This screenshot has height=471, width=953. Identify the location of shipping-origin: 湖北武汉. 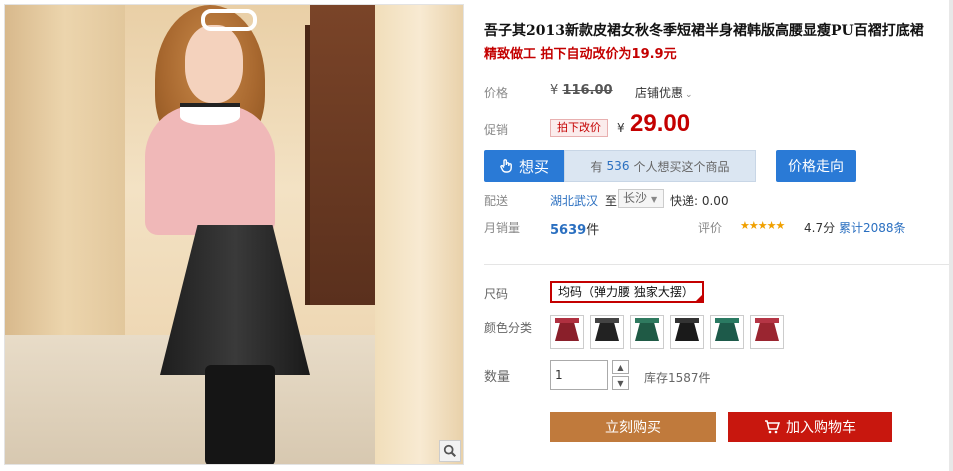
(574, 201).